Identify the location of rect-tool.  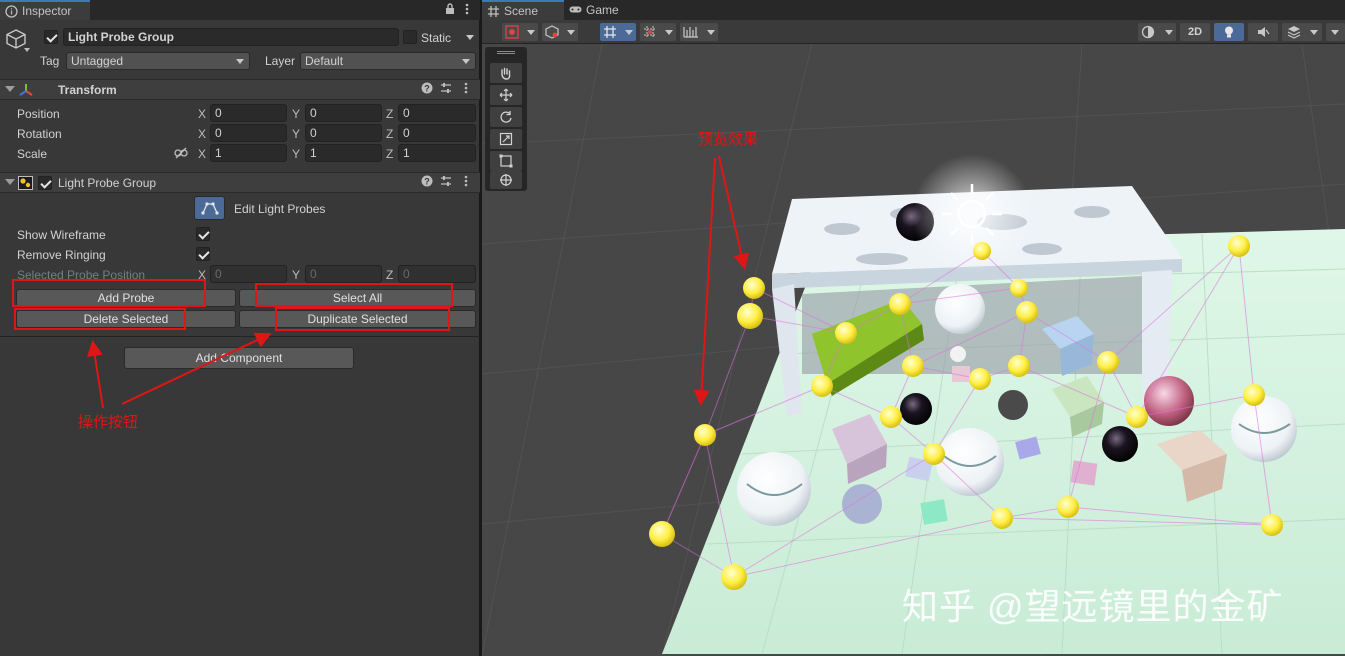
(506, 161).